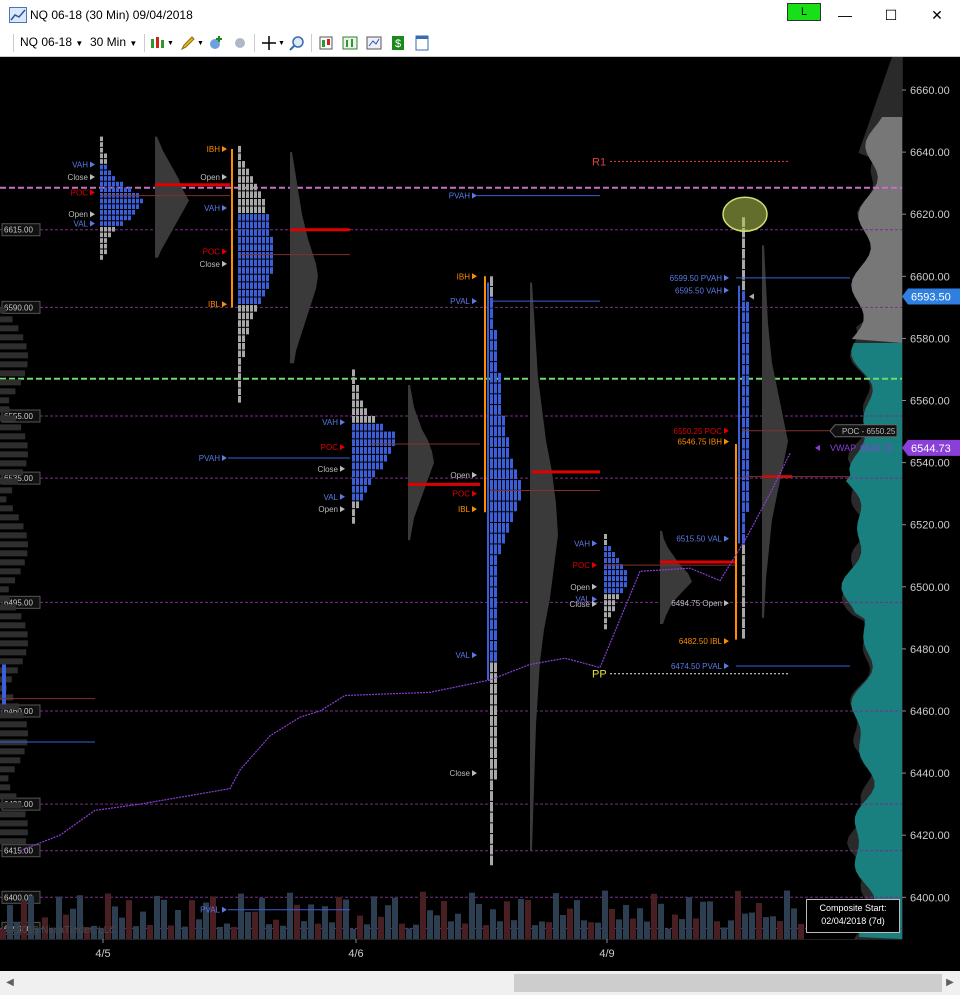 The width and height of the screenshot is (960, 995). I want to click on close-button: ✕, so click(937, 15).